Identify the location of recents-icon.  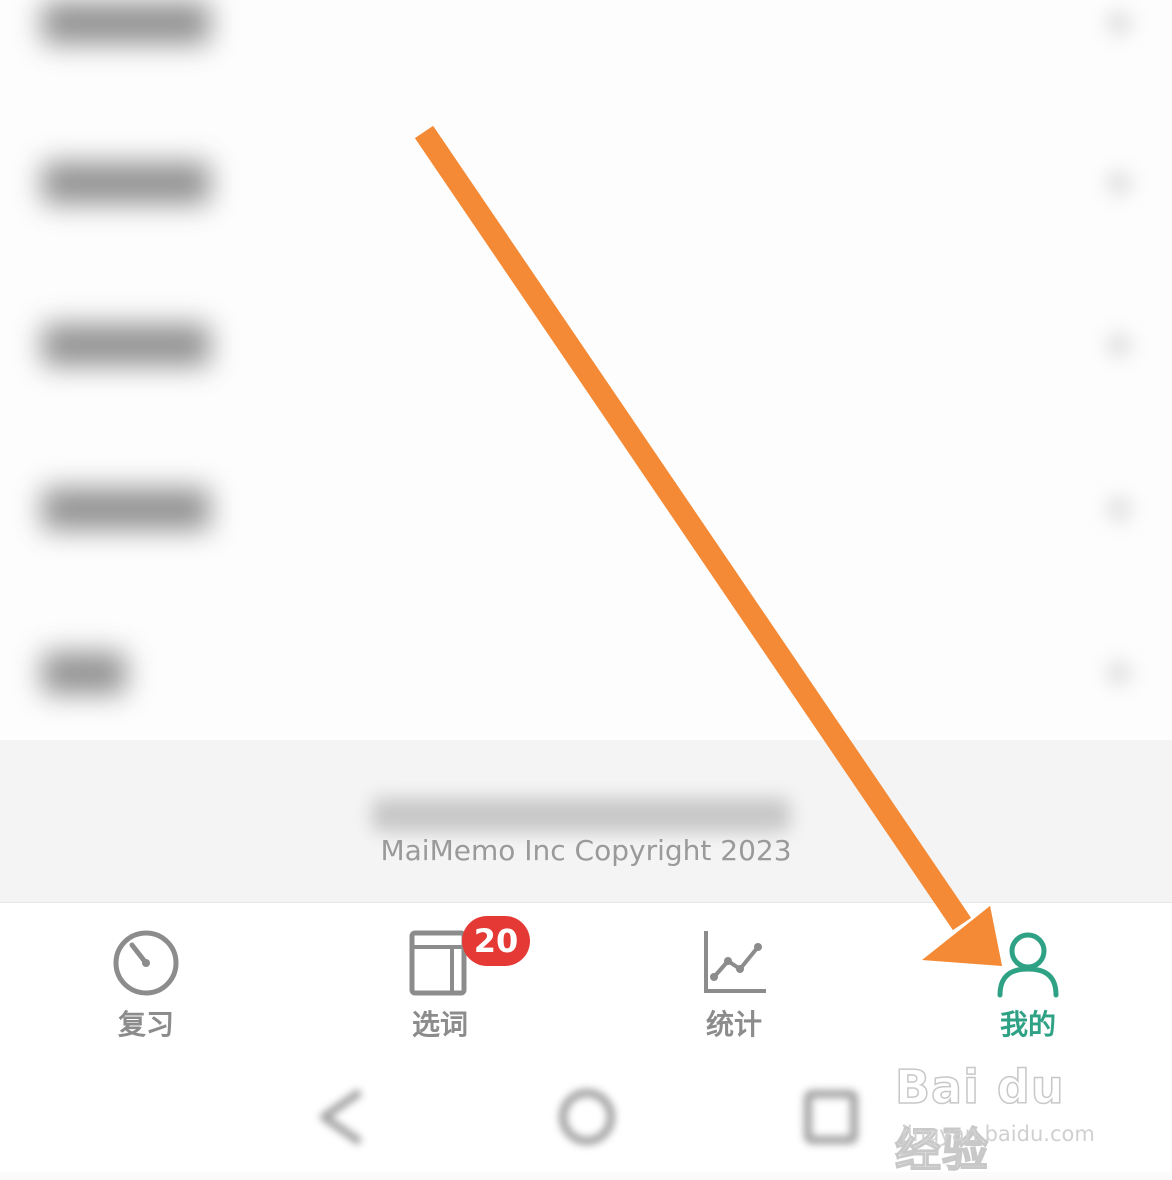
(831, 1117).